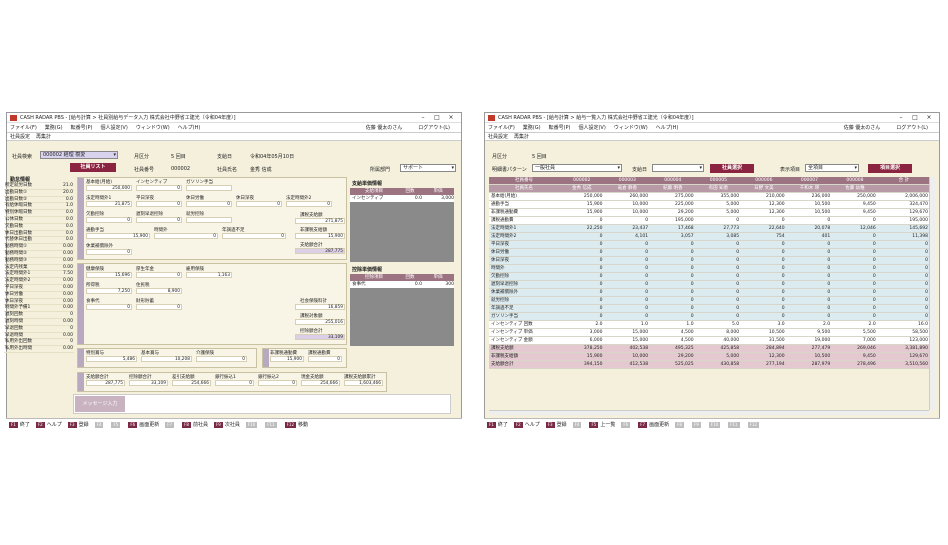  What do you see at coordinates (809, 332) in the screenshot?
I see `grid-cell: 9,500` at bounding box center [809, 332].